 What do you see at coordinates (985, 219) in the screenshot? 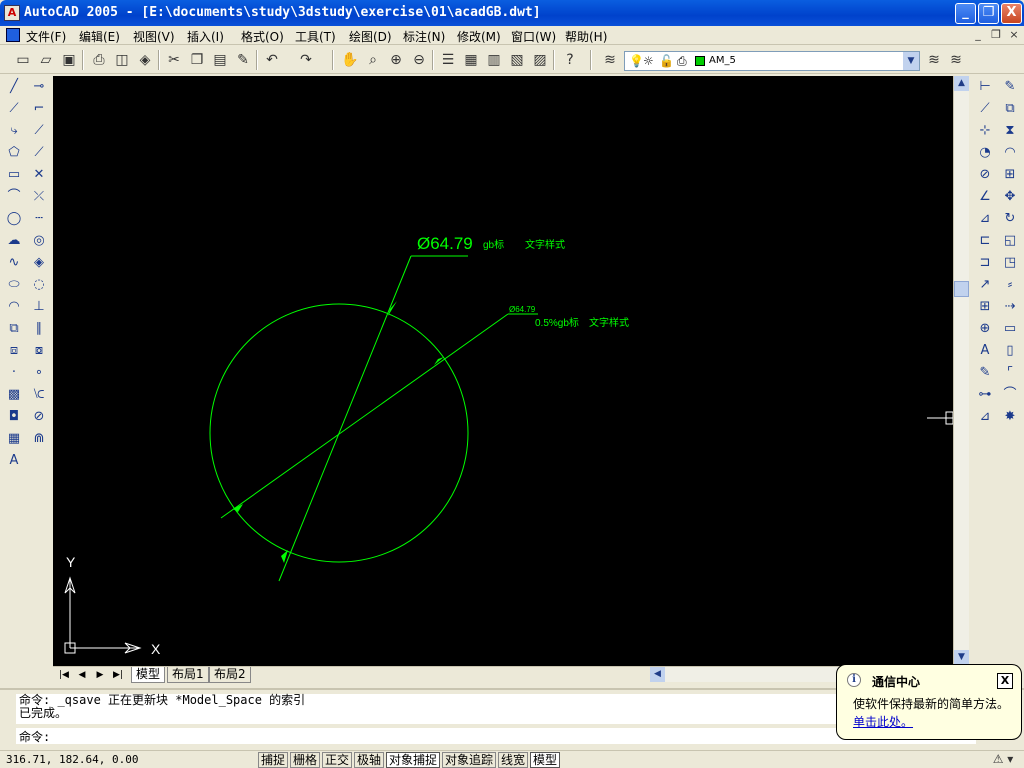
I see `quick-dimension-icon: ⊿` at bounding box center [985, 219].